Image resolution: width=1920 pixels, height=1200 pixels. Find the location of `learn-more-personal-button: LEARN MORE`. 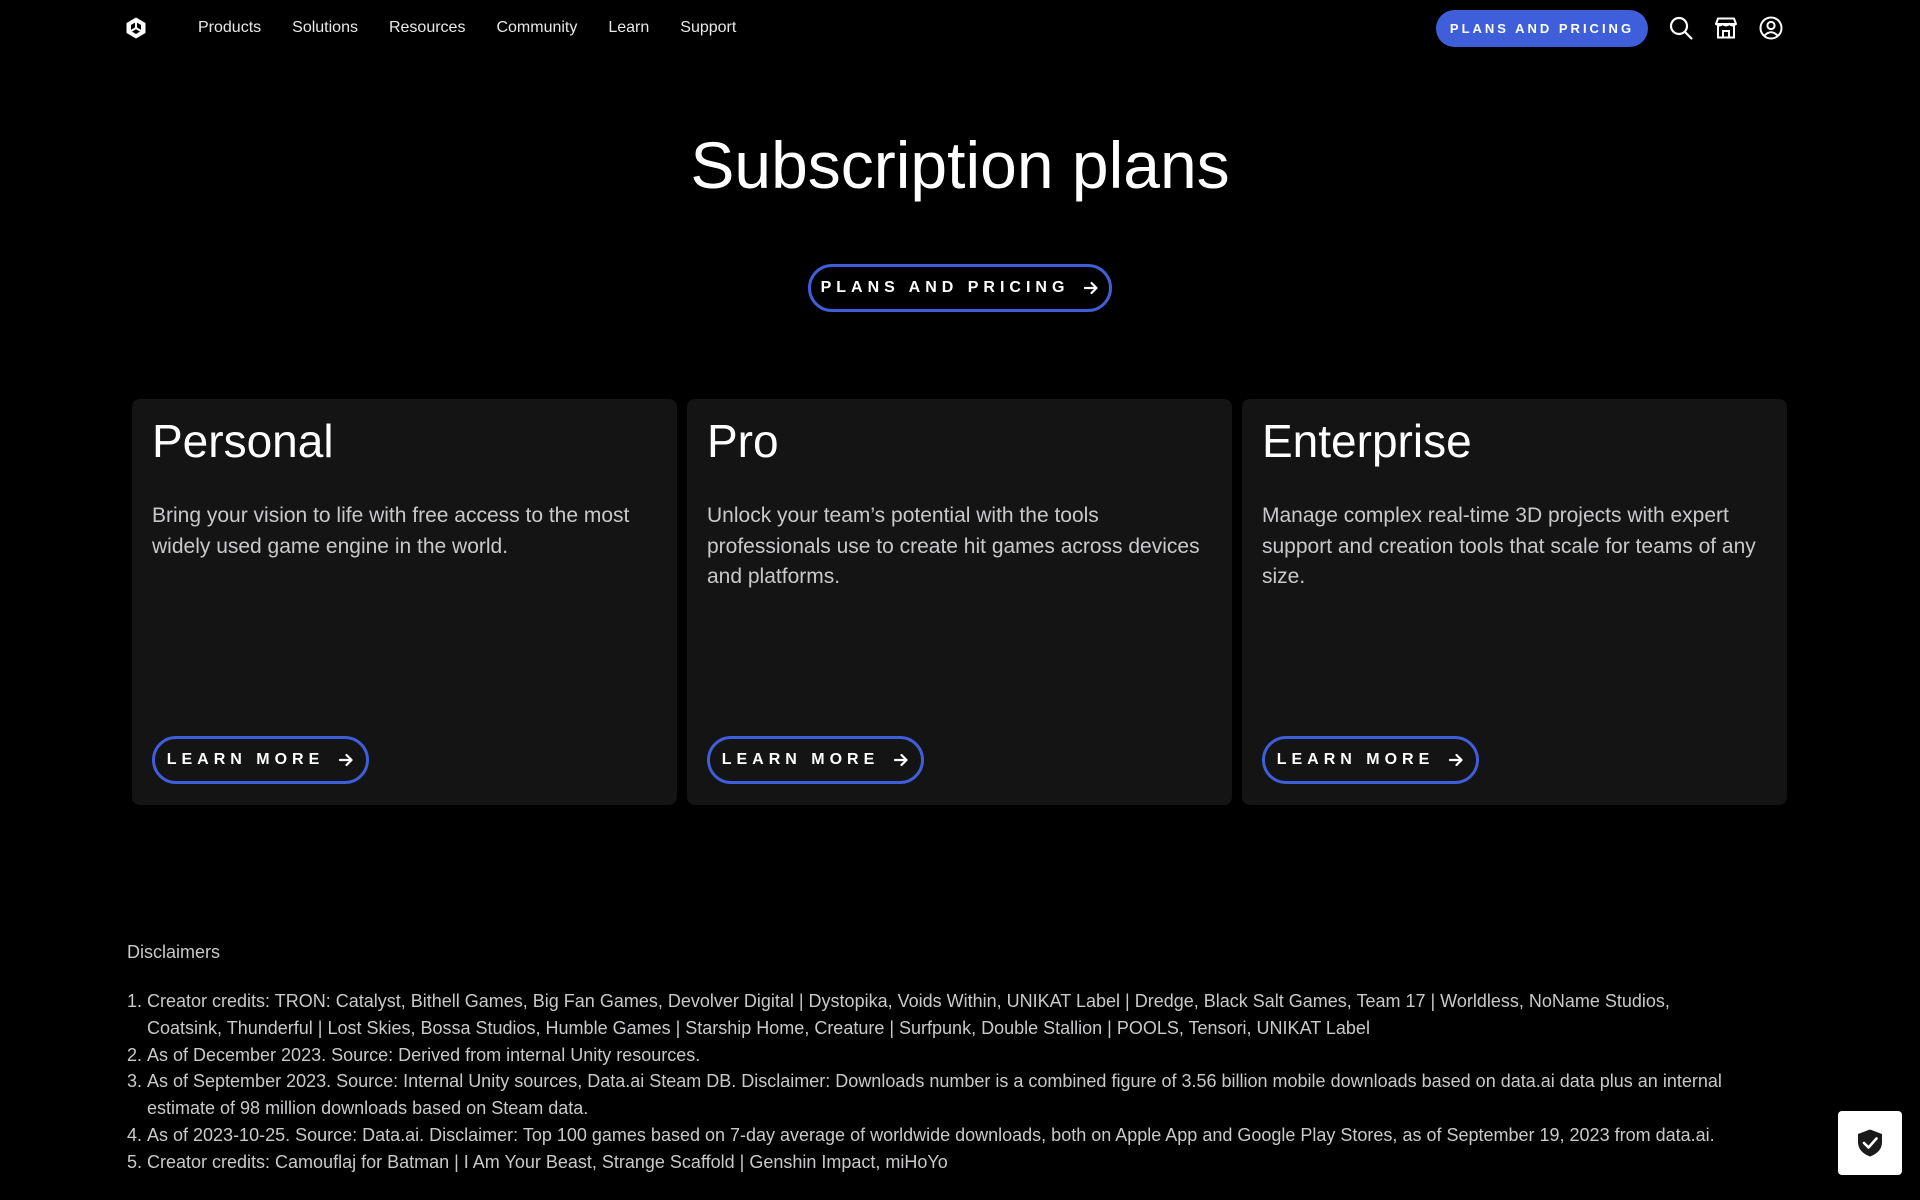

learn-more-personal-button: LEARN MORE is located at coordinates (260, 760).